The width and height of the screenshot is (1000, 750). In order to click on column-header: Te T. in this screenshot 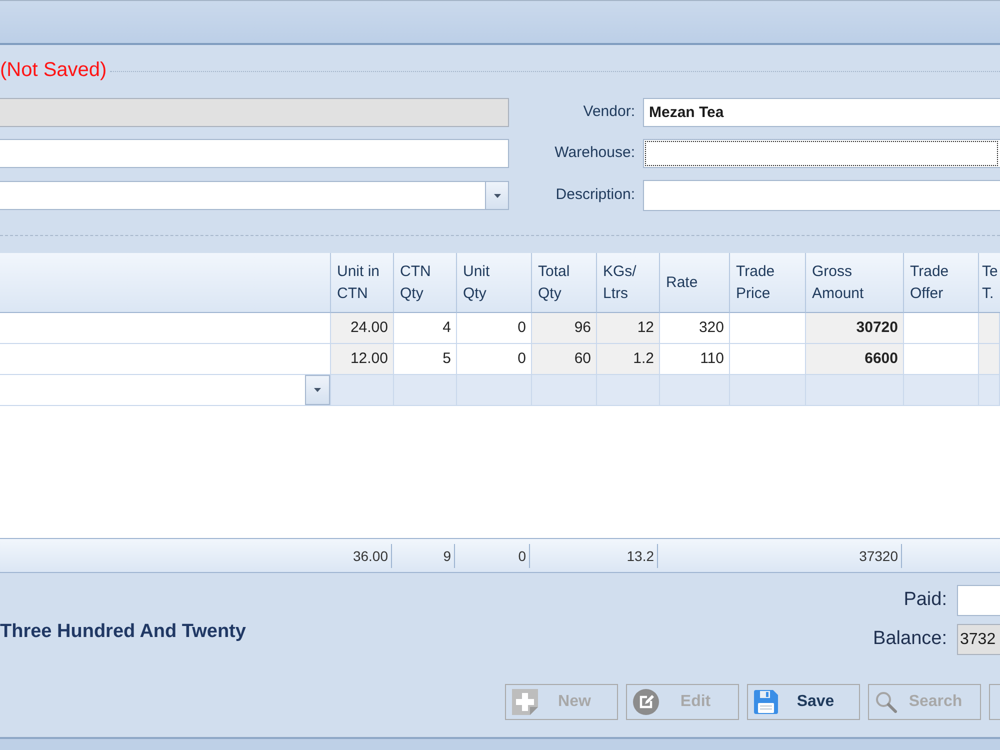, I will do `click(989, 283)`.